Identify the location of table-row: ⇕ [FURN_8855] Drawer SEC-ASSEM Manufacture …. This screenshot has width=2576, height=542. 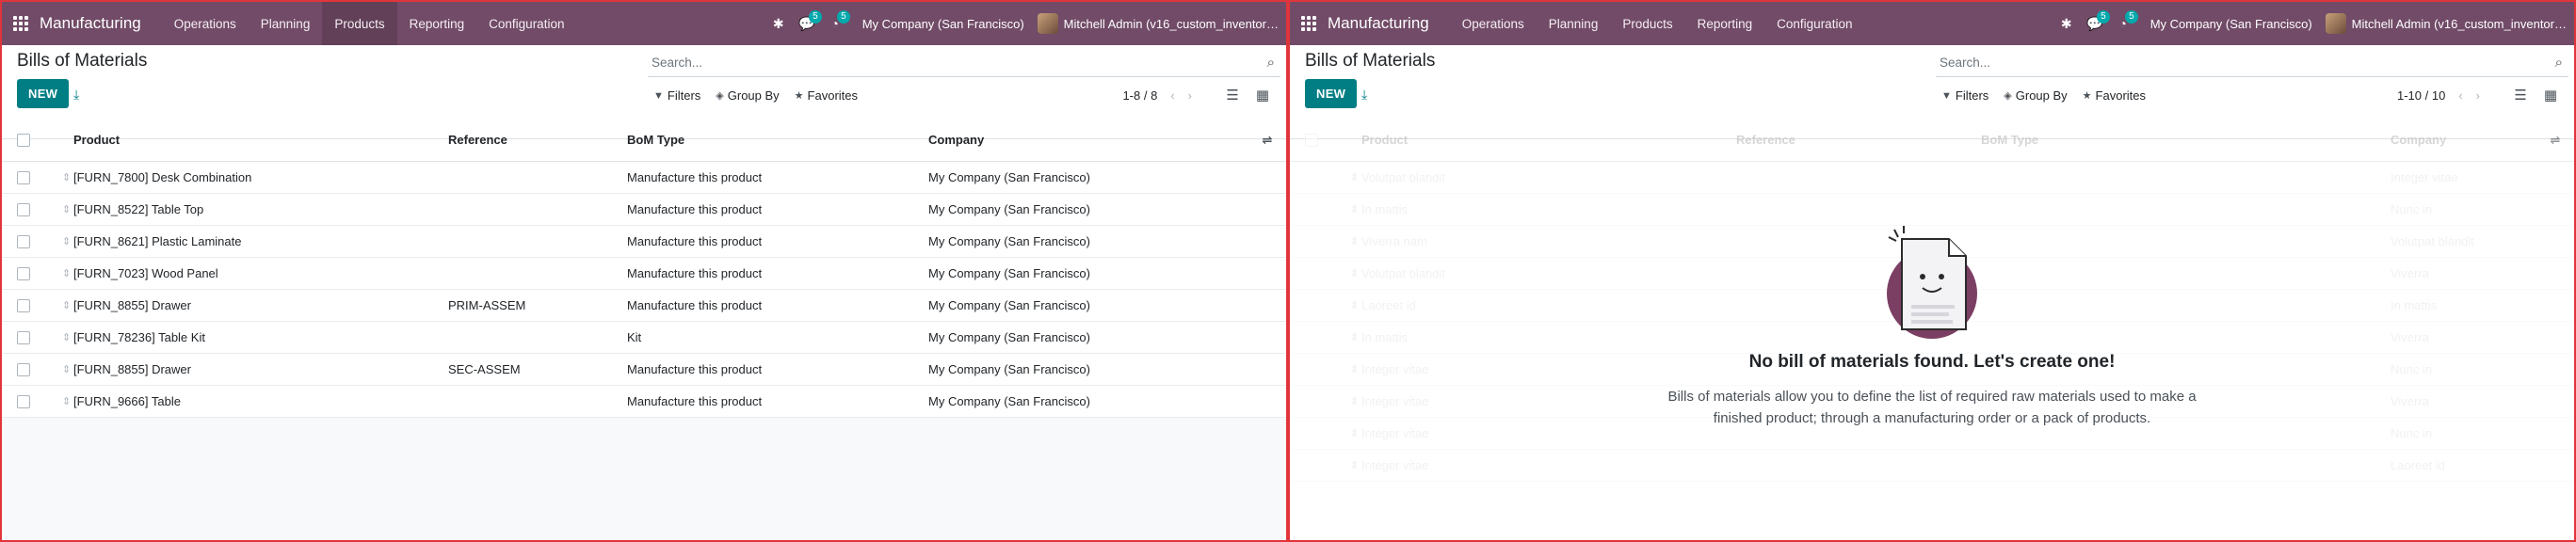
(644, 370).